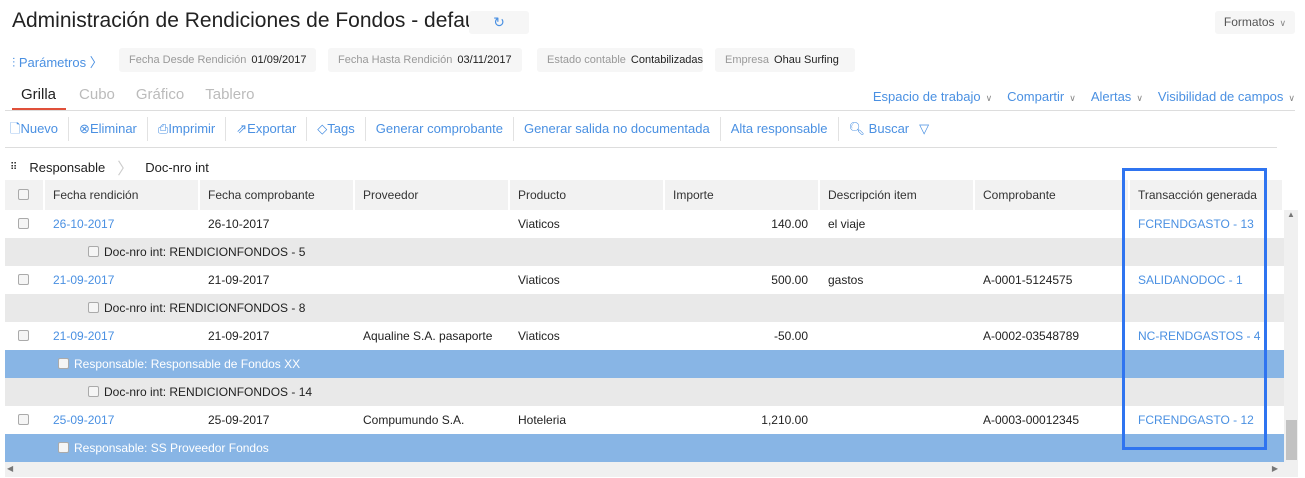 The height and width of the screenshot is (478, 1305). I want to click on button-label: Buscar, so click(889, 128).